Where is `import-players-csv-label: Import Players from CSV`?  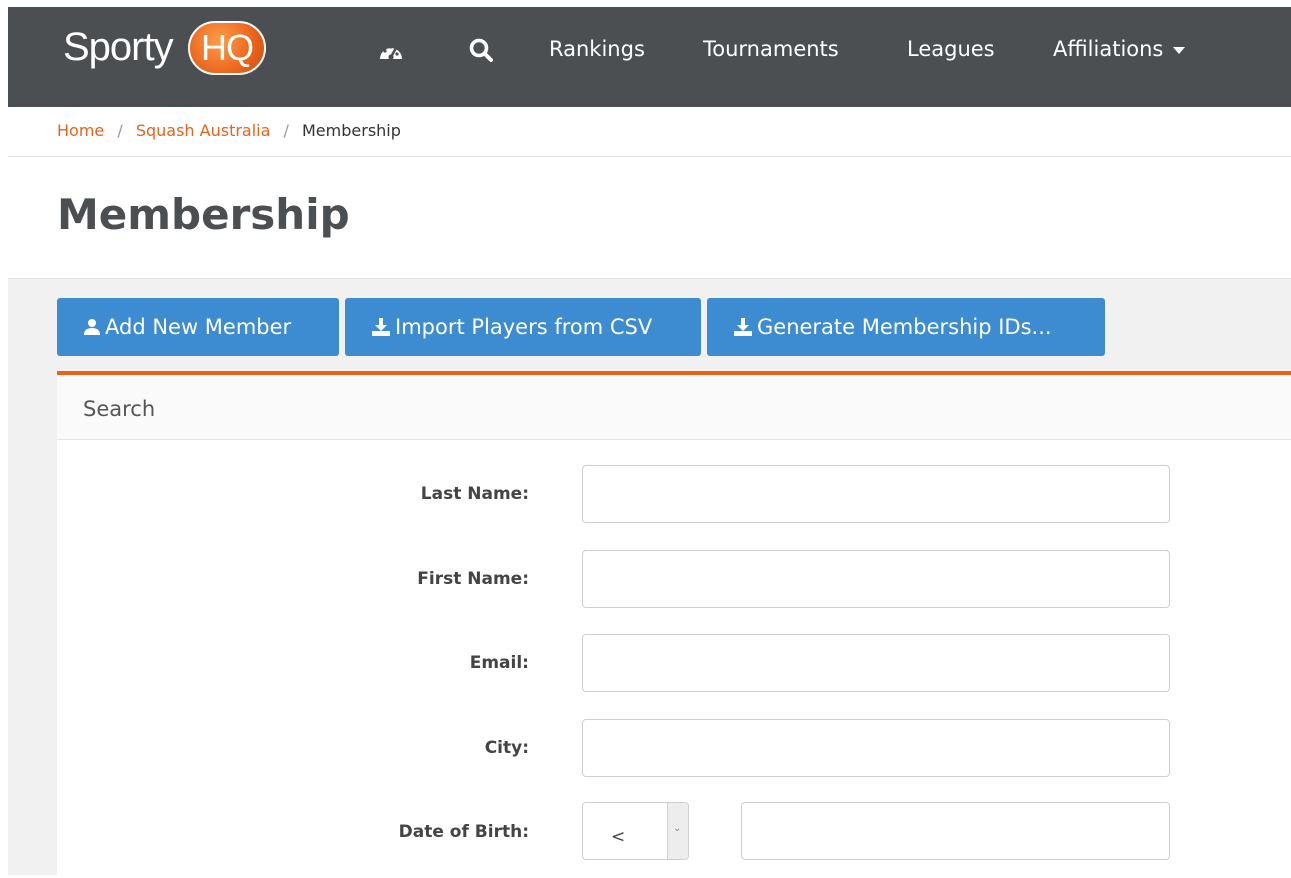
import-players-csv-label: Import Players from CSV is located at coordinates (524, 327).